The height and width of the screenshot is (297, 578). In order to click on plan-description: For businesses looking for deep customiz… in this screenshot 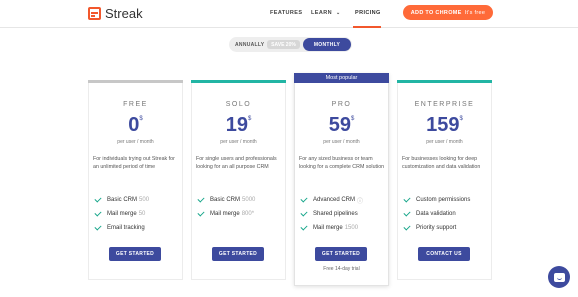, I will do `click(441, 163)`.